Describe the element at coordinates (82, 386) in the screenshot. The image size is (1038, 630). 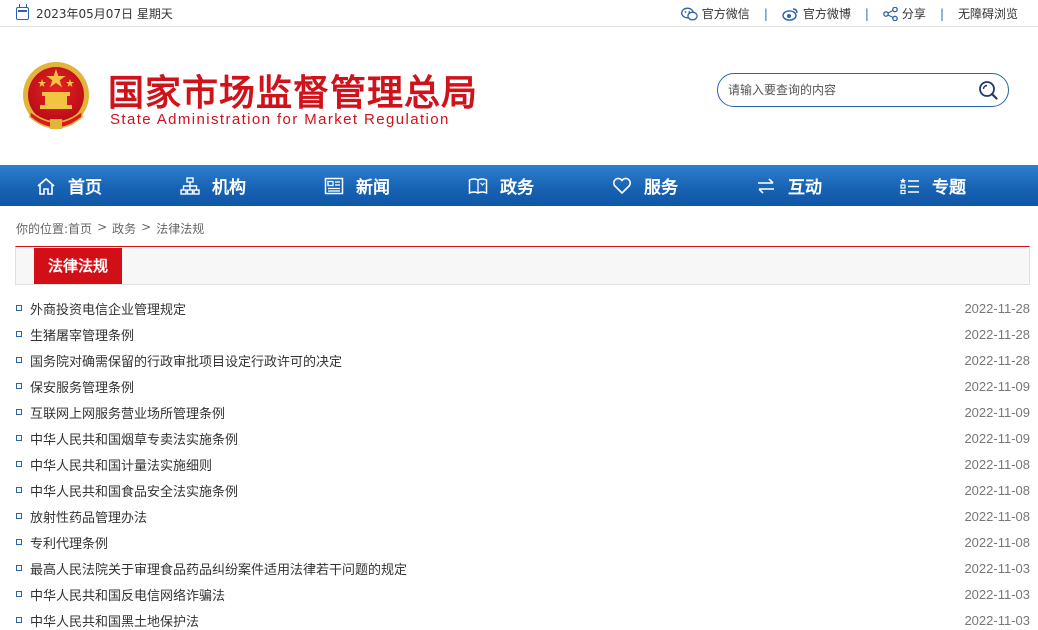
I see `article-title-link: 保安服务管理条例` at that location.